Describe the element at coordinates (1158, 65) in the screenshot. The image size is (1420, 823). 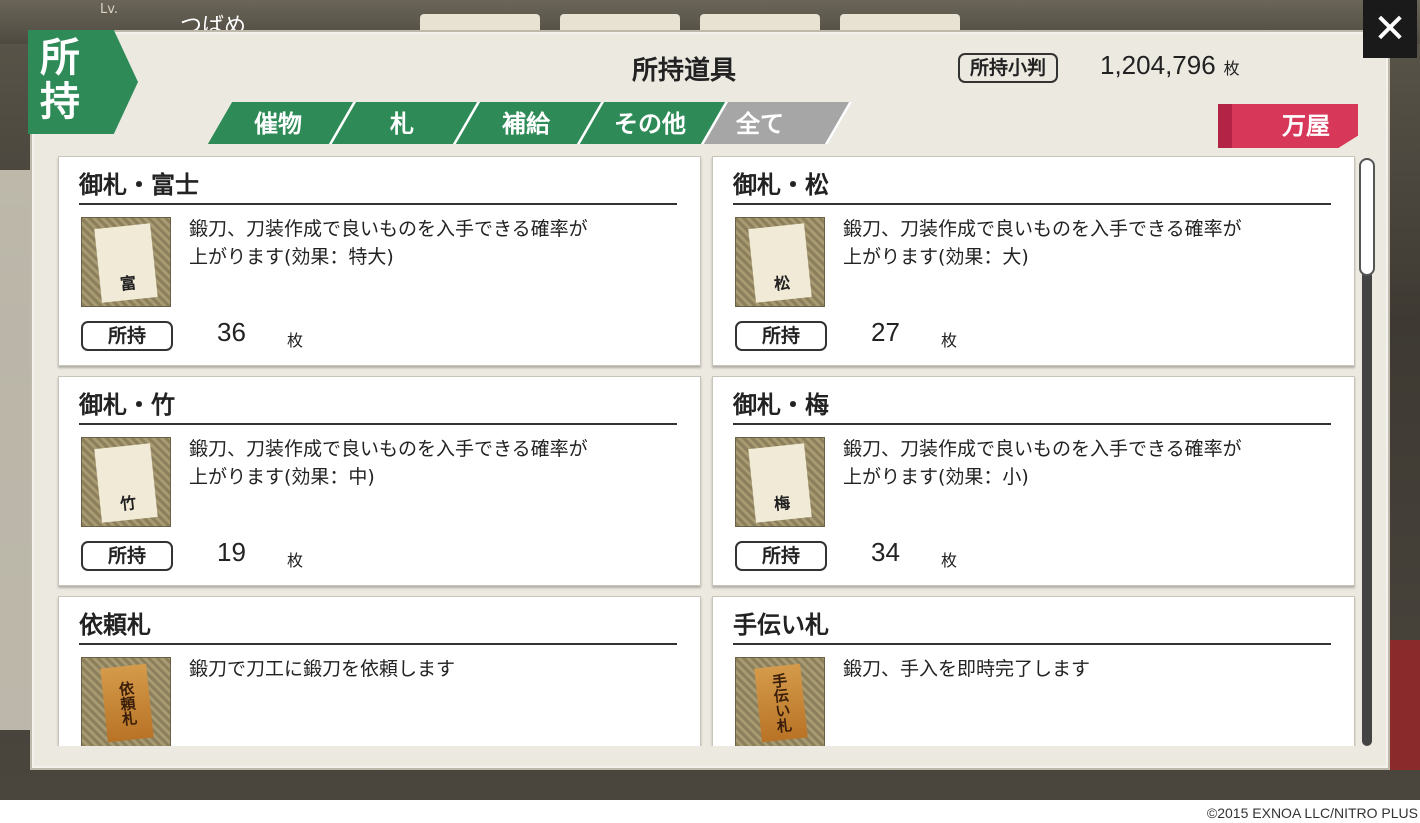
I see `koban-value: 1,204,796` at that location.